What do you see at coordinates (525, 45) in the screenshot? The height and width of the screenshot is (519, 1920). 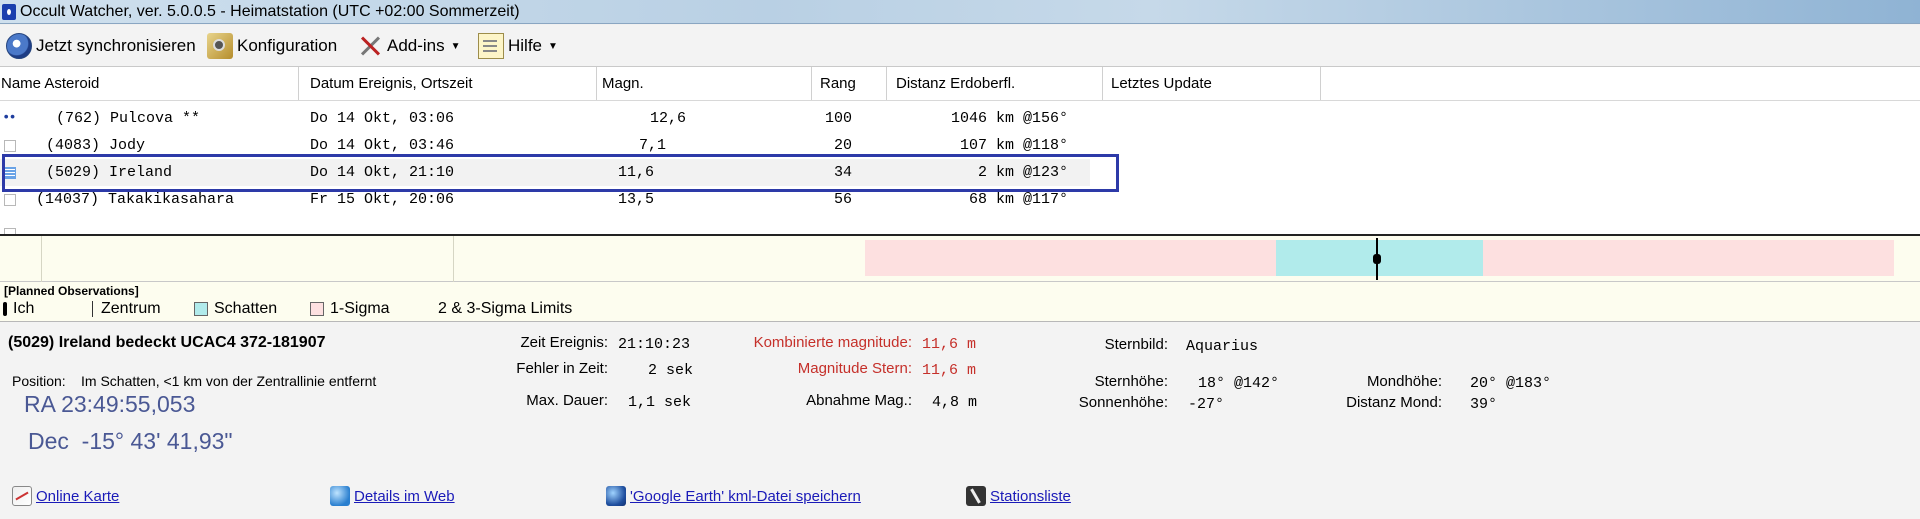 I see `help-label: Hilfe` at bounding box center [525, 45].